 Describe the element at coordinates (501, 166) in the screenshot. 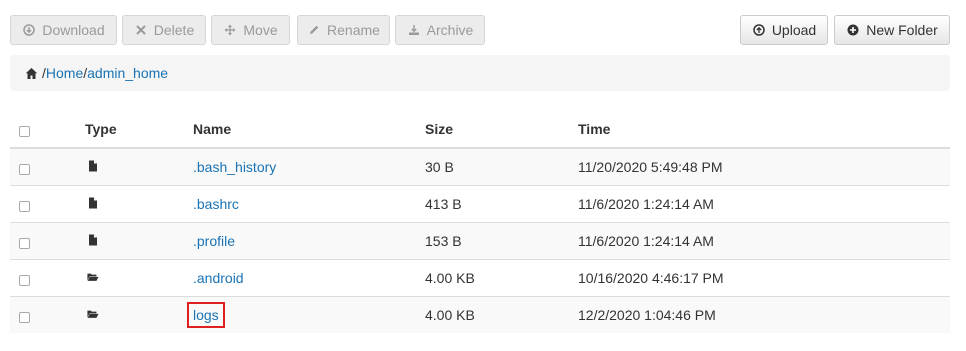

I see `size-cell: 30 B` at that location.